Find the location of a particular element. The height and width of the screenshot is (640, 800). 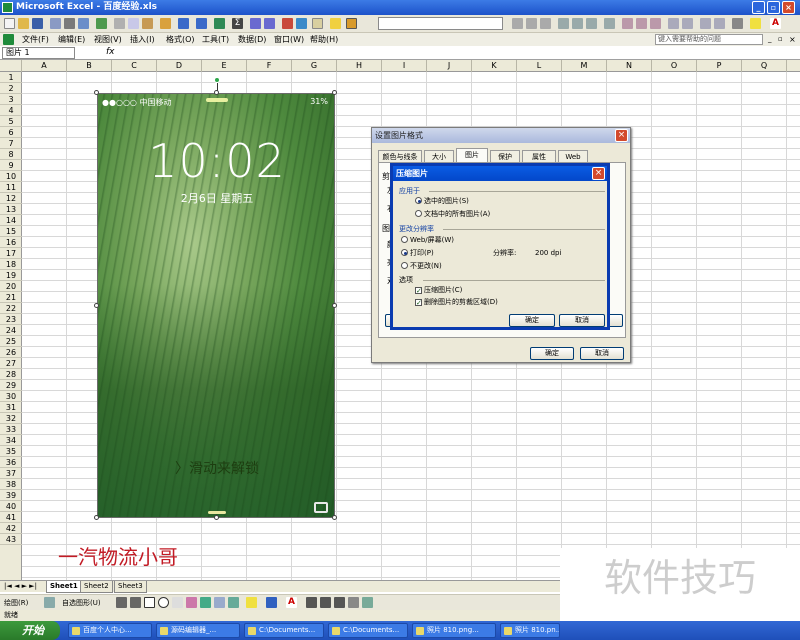

save-icon is located at coordinates (37, 23).